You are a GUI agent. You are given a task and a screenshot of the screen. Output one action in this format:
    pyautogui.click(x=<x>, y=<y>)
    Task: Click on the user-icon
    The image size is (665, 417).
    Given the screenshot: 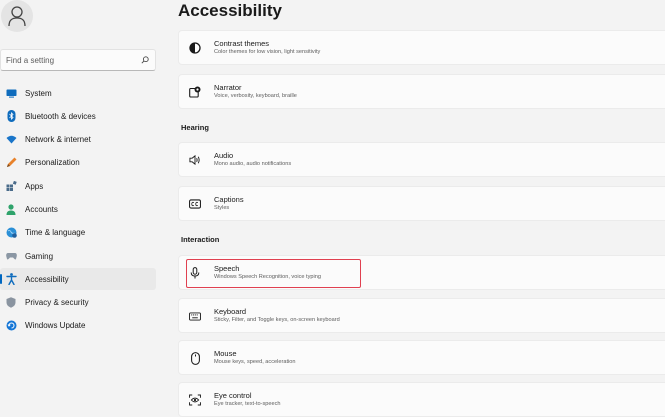 What is the action you would take?
    pyautogui.click(x=17, y=16)
    